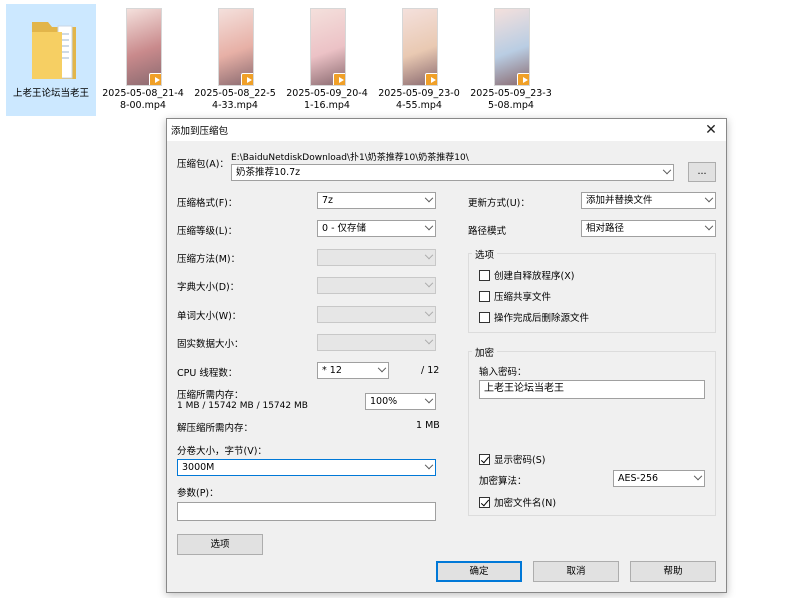 Image resolution: width=800 pixels, height=598 pixels. Describe the element at coordinates (198, 493) in the screenshot. I see `params-label: 参数(P)：` at that location.